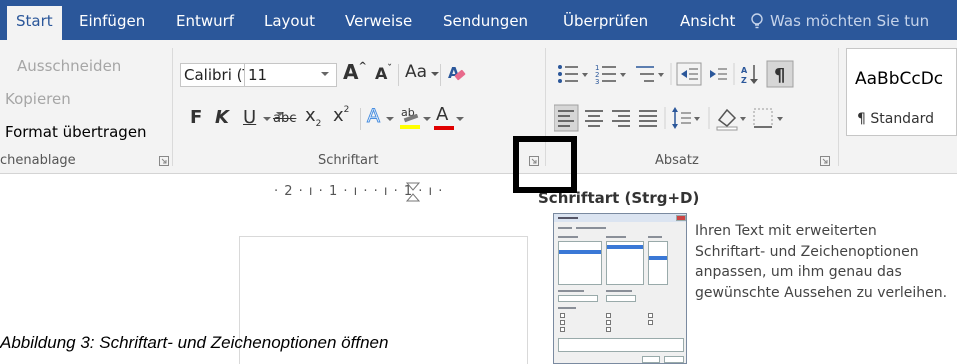 The height and width of the screenshot is (364, 957). What do you see at coordinates (621, 345) in the screenshot?
I see `preview-sample-box` at bounding box center [621, 345].